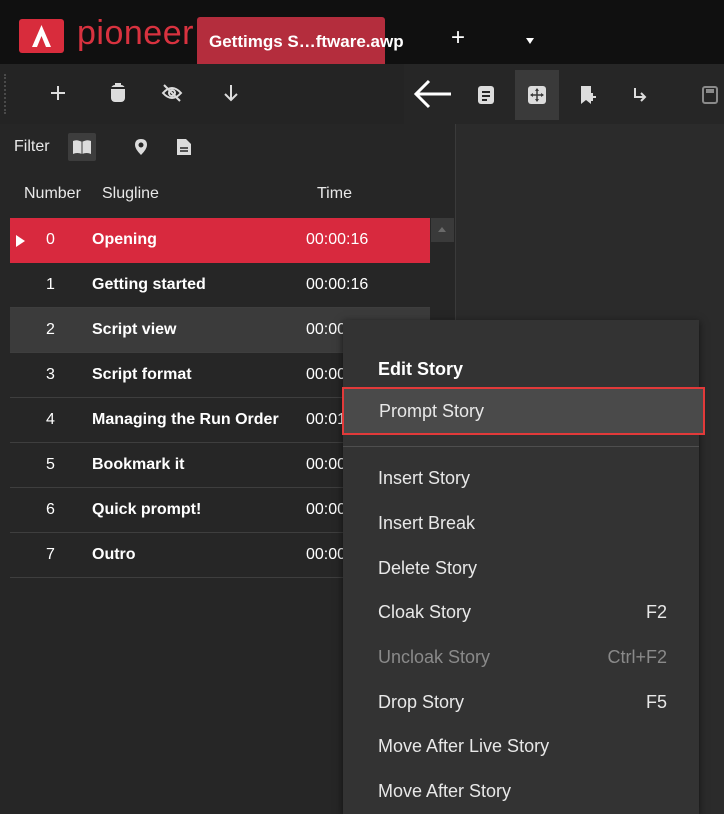 This screenshot has height=814, width=724. What do you see at coordinates (464, 746) in the screenshot?
I see `menu-item-label: Move After Live Story` at bounding box center [464, 746].